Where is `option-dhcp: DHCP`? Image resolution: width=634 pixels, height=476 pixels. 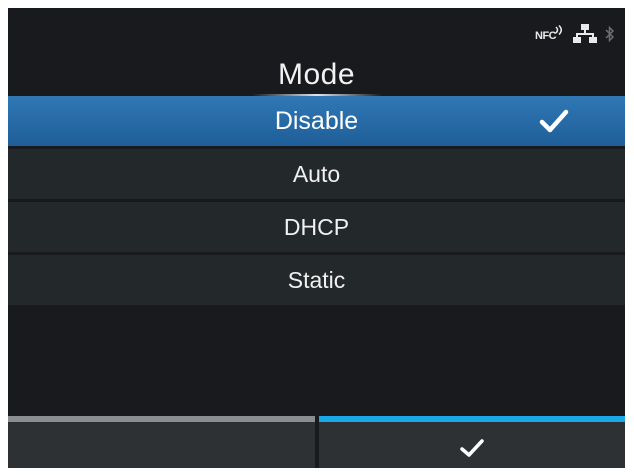 option-dhcp: DHCP is located at coordinates (316, 227).